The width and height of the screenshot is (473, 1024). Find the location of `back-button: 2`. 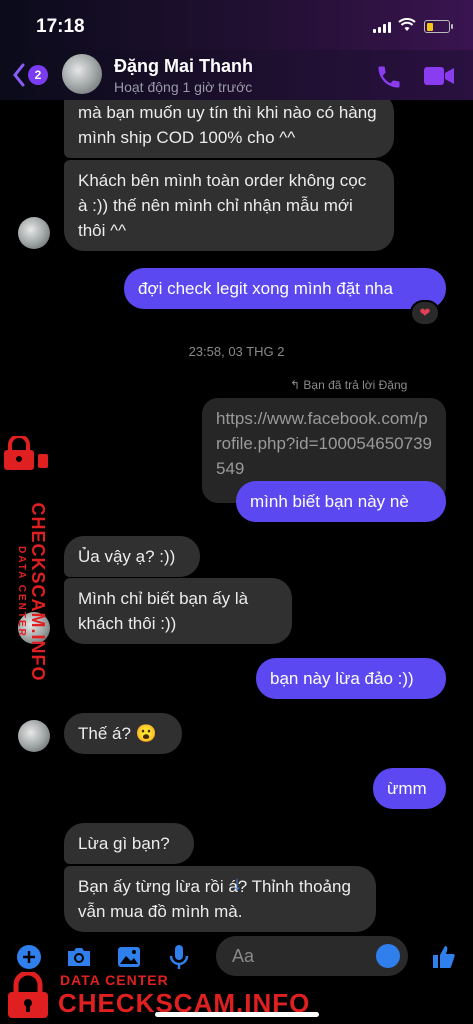

back-button: 2 is located at coordinates (32, 75).